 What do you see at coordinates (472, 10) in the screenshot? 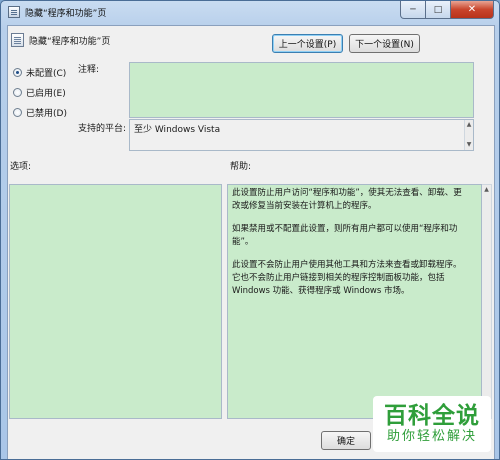
I see `close-button: ✕` at bounding box center [472, 10].